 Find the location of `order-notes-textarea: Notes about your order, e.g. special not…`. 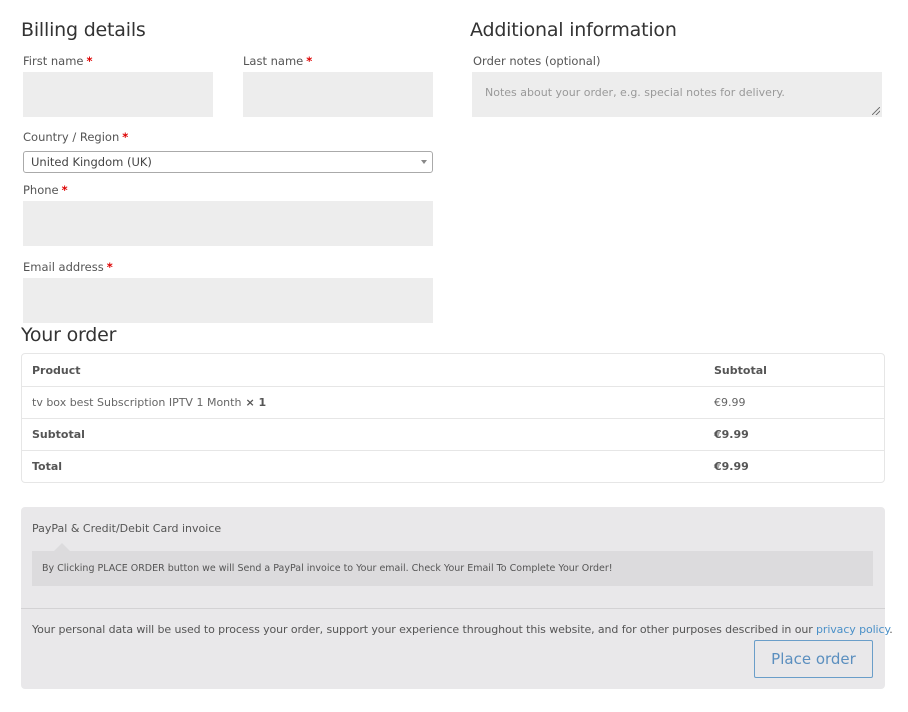

order-notes-textarea: Notes about your order, e.g. special not… is located at coordinates (677, 94).